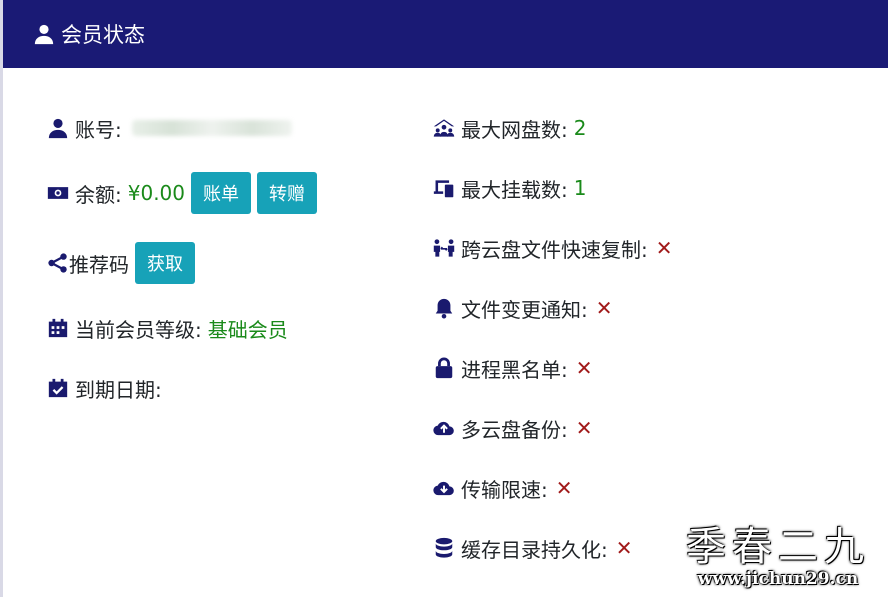 The image size is (888, 597). Describe the element at coordinates (580, 128) in the screenshot. I see `max-drives-value: 2` at that location.